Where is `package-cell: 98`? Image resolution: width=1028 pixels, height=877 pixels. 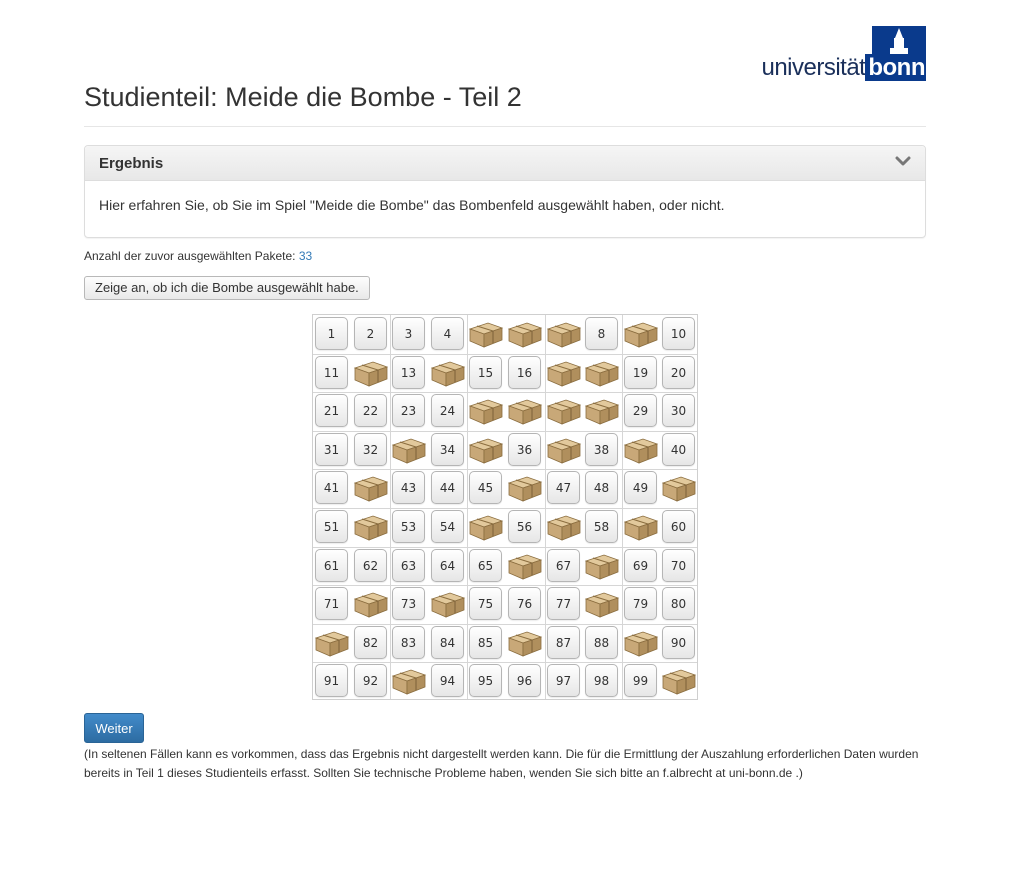
package-cell: 98 is located at coordinates (601, 680).